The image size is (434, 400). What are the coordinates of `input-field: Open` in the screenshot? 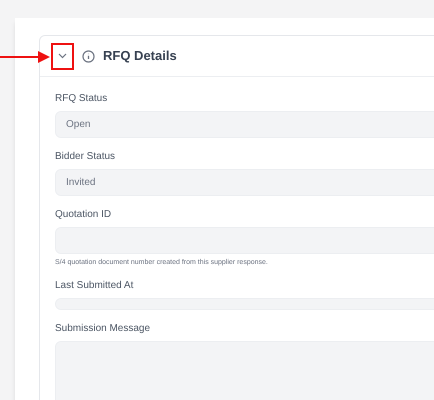 It's located at (244, 124).